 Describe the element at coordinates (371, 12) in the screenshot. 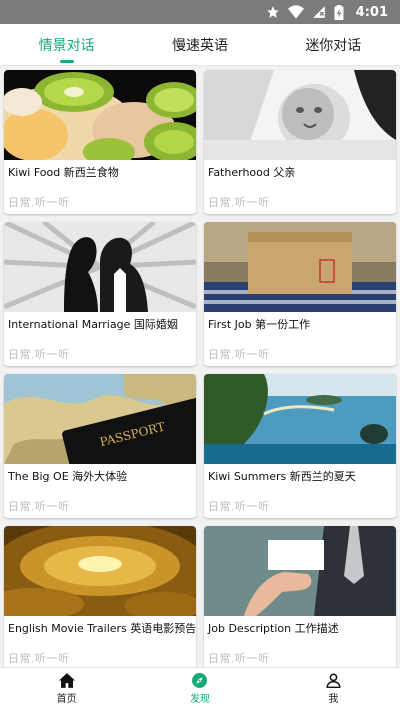

I see `status-time: 4:01` at that location.